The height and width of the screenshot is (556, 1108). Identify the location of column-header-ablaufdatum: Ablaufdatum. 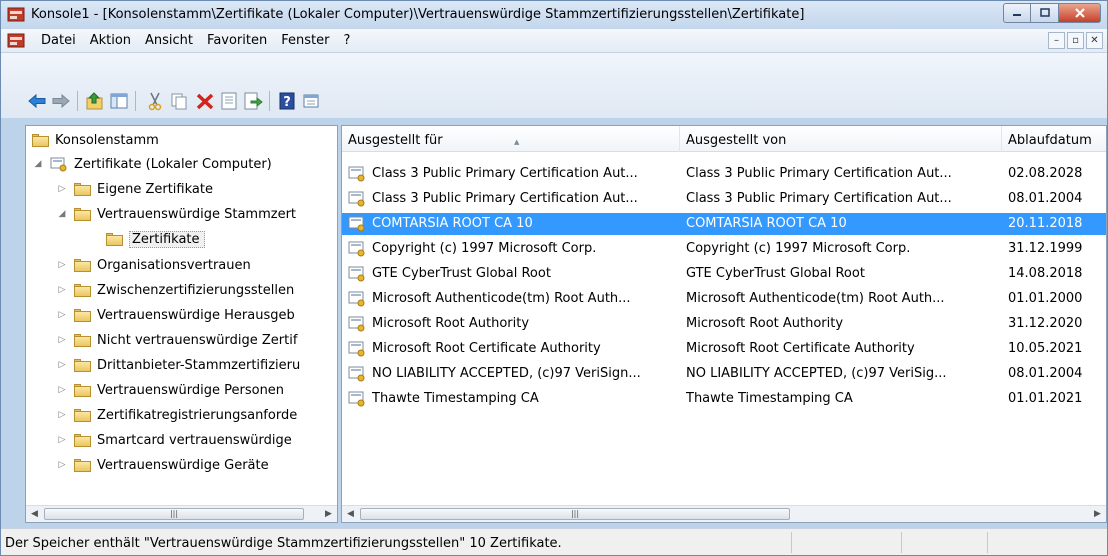
(1054, 139).